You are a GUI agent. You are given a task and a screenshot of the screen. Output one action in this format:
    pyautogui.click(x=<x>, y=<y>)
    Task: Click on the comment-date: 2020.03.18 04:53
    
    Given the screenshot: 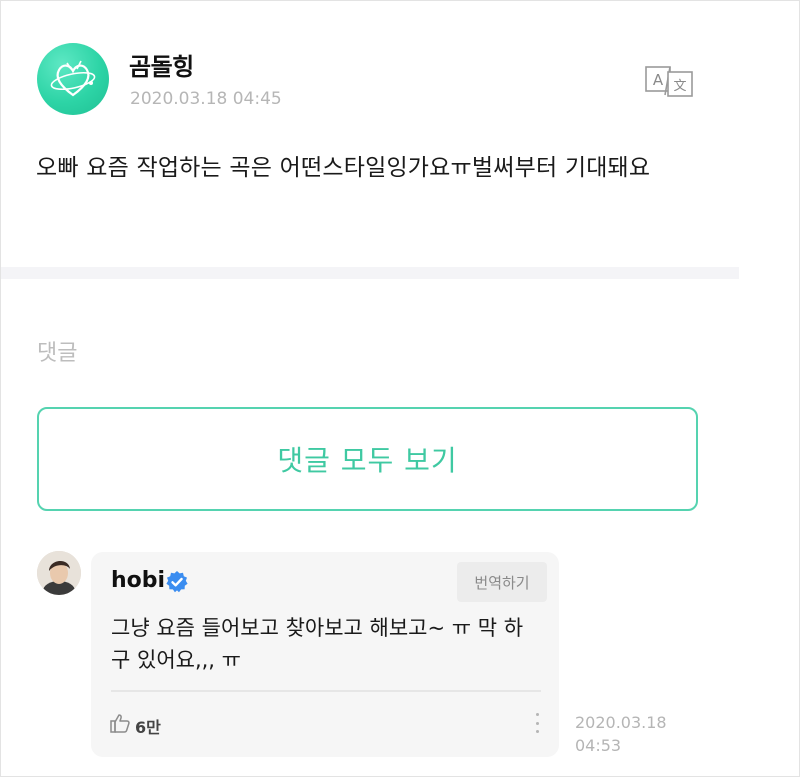 What is the action you would take?
    pyautogui.click(x=621, y=734)
    